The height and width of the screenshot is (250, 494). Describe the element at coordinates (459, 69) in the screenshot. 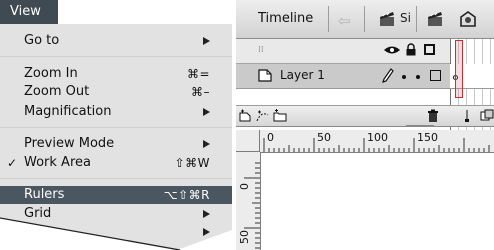

I see `playhead` at that location.